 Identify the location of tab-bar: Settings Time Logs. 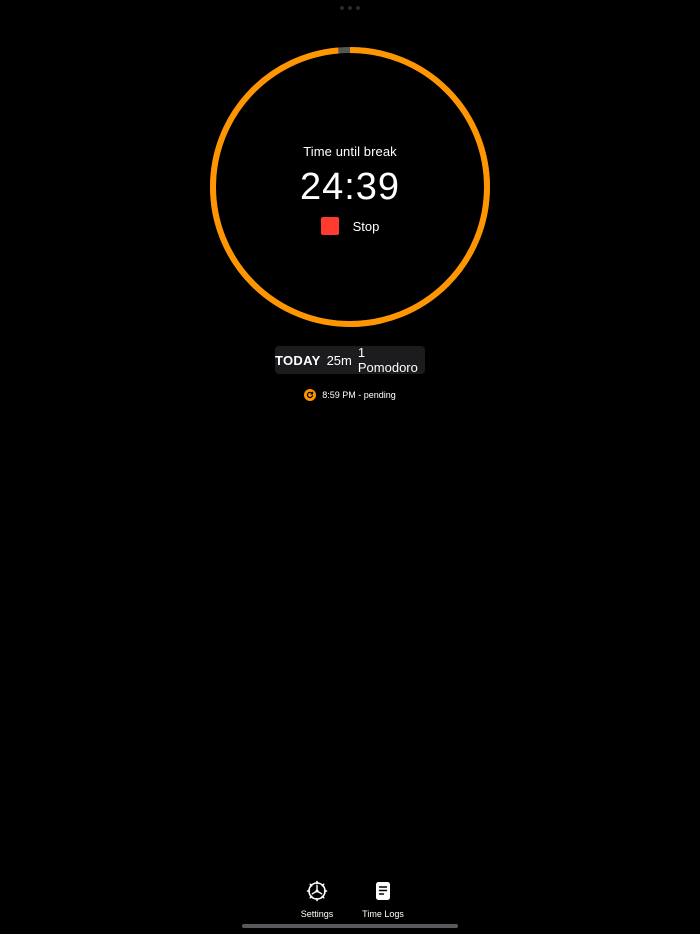
(350, 899).